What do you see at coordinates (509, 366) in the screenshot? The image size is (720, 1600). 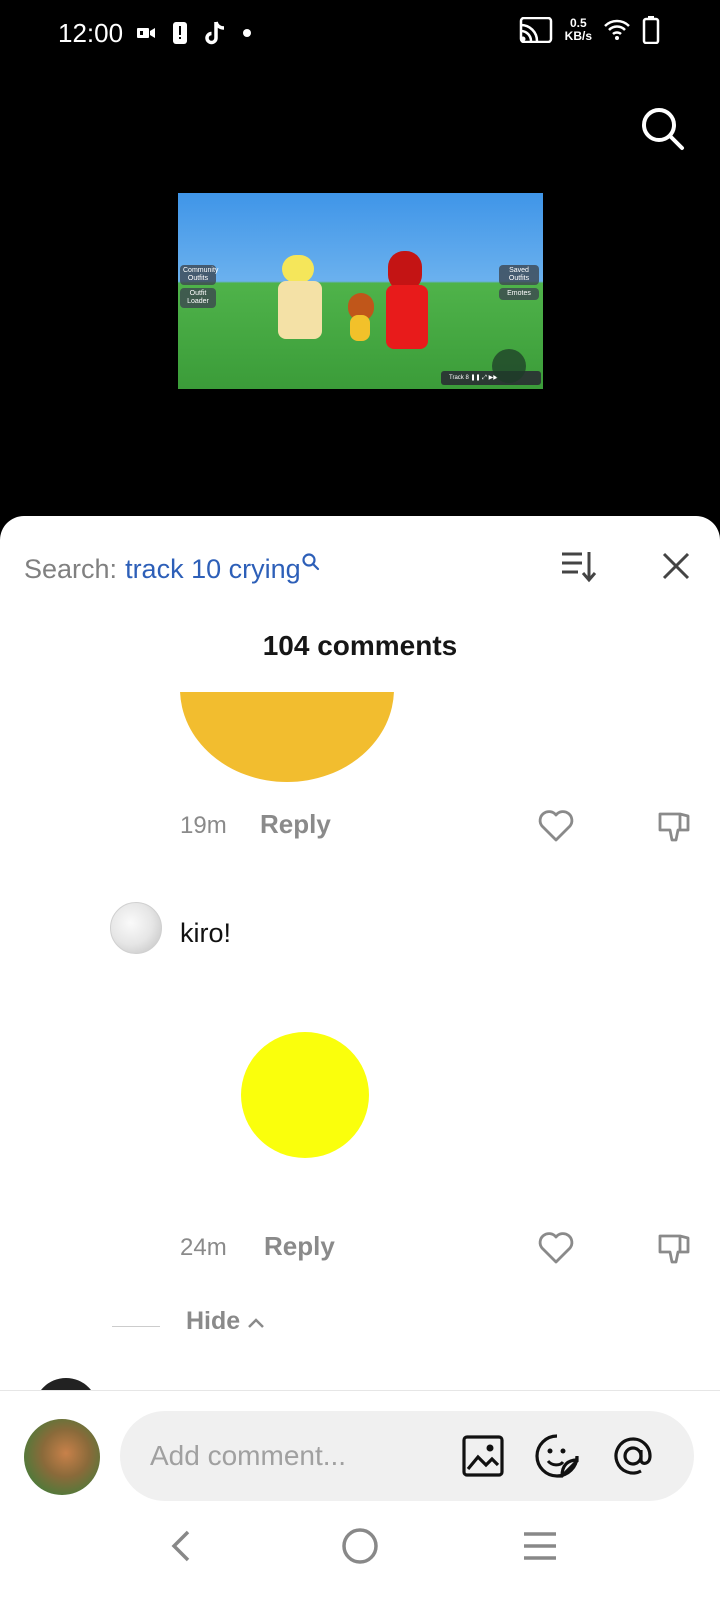 I see `jump-button` at bounding box center [509, 366].